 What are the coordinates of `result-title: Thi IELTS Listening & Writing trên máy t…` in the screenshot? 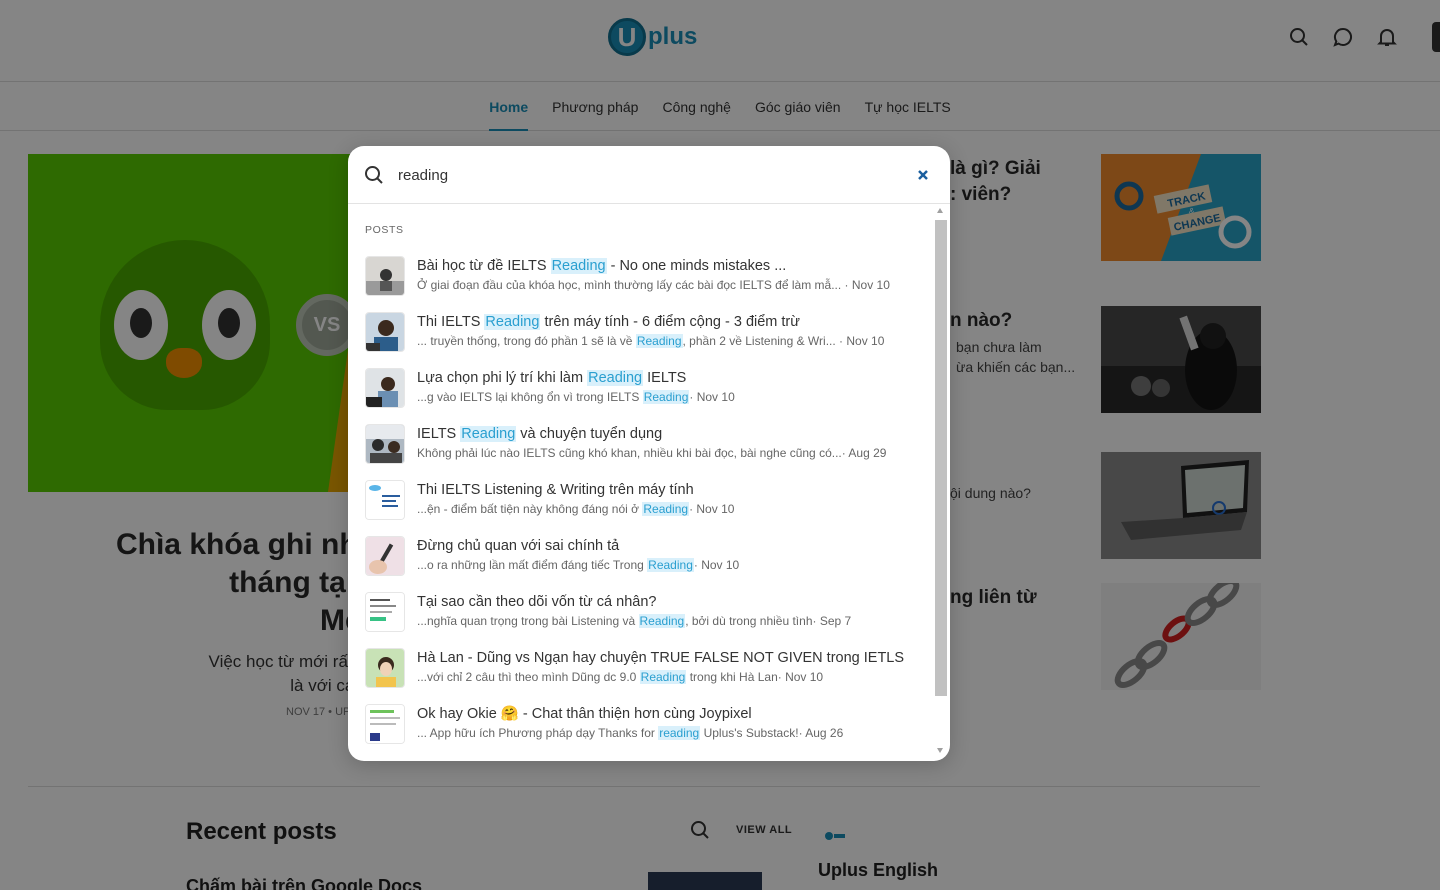 It's located at (555, 490).